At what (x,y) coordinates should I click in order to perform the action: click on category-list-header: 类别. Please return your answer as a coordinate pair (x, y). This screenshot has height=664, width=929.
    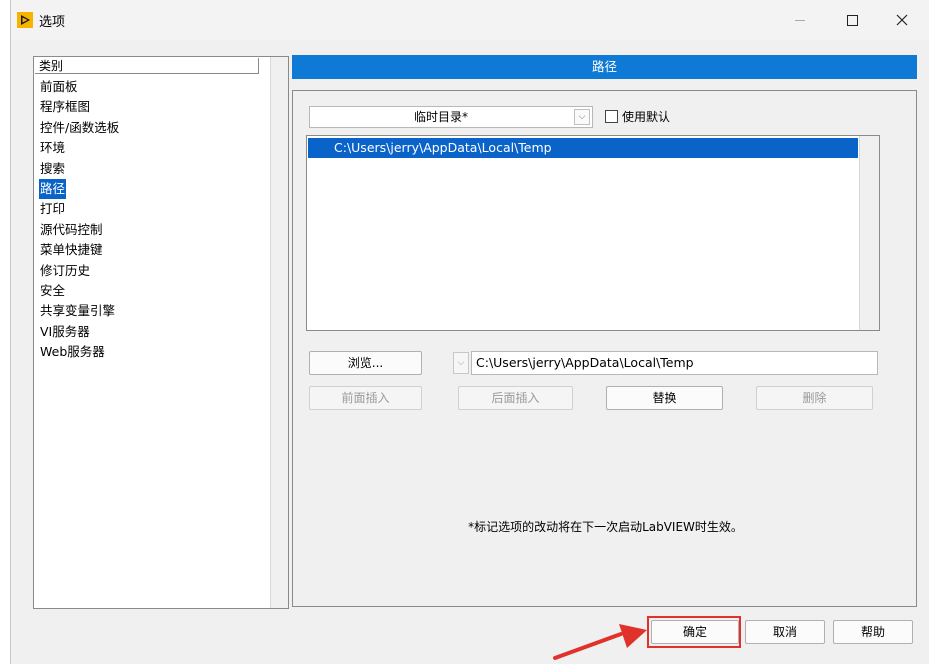
    Looking at the image, I should click on (147, 66).